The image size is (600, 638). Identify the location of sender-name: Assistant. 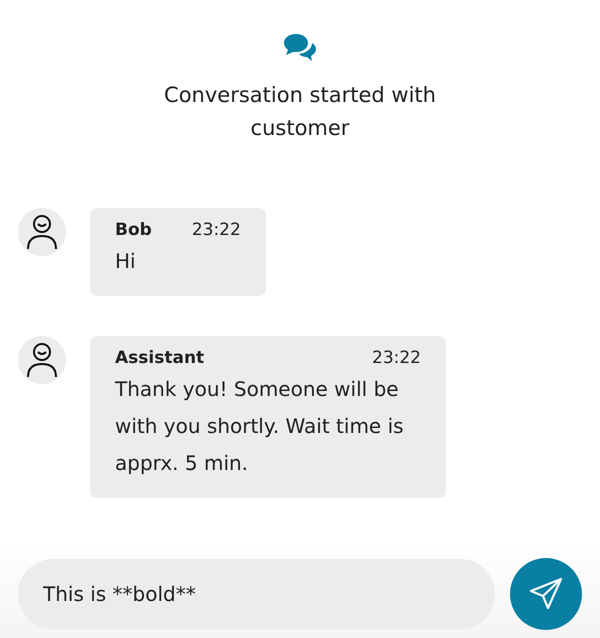
(159, 358).